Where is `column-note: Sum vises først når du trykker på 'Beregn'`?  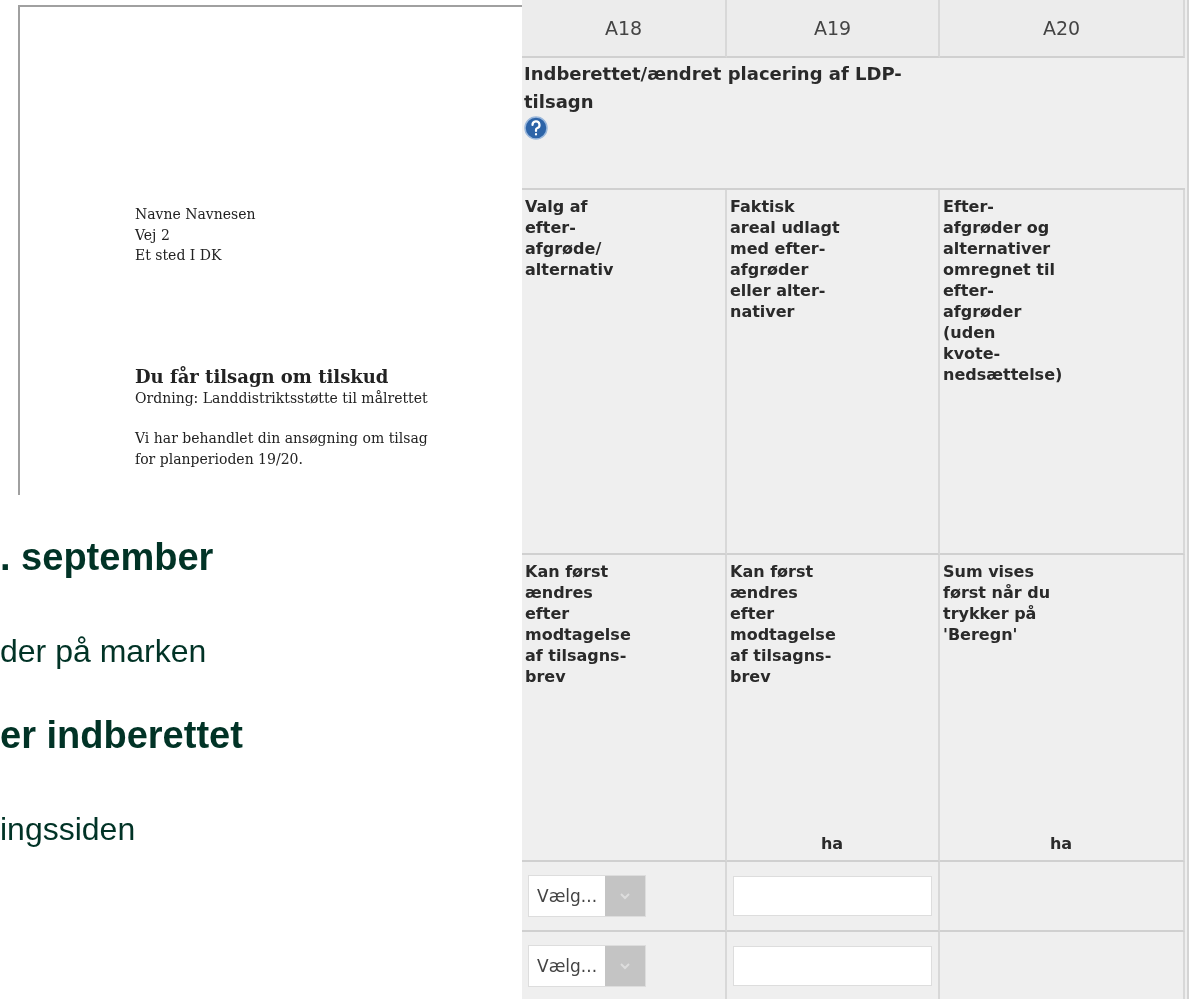 column-note: Sum vises først når du trykker på 'Beregn' is located at coordinates (997, 603).